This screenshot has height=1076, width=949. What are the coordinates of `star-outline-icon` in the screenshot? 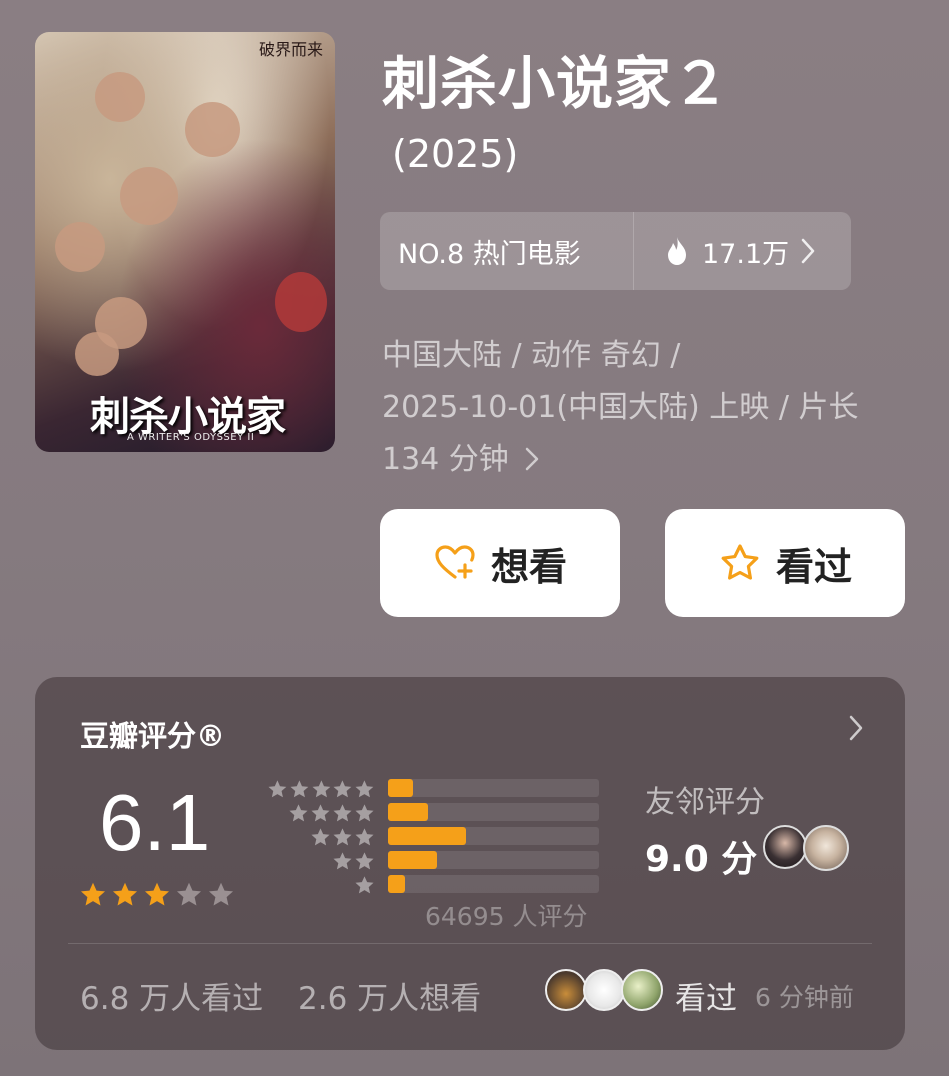 It's located at (740, 562).